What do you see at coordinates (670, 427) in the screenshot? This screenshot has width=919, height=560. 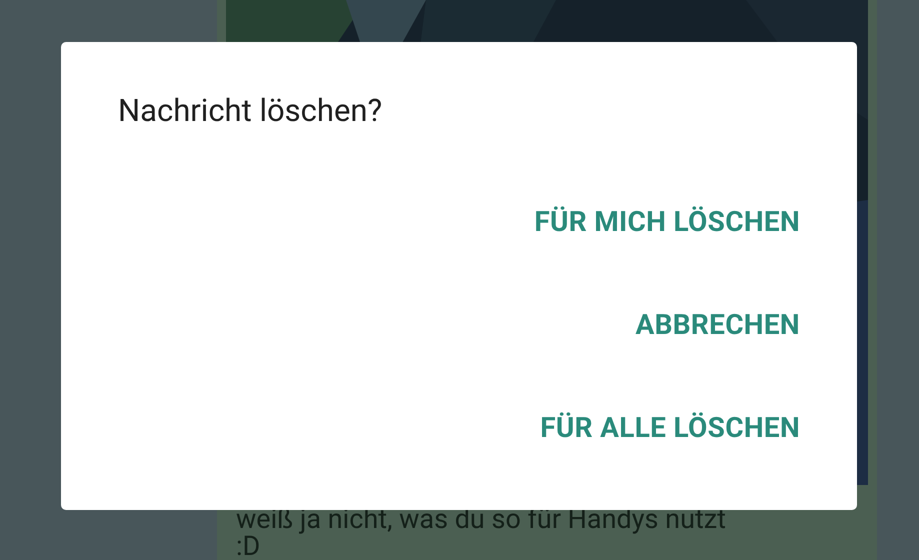 I see `text-button: FÜR ALLE LÖSCHEN` at bounding box center [670, 427].